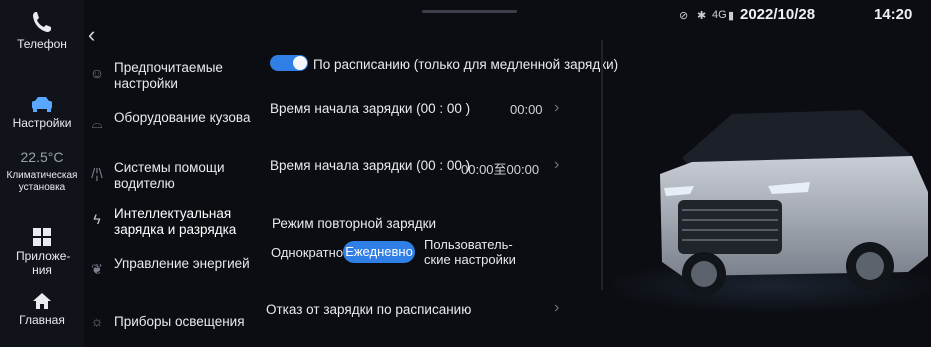  I want to click on leaf-icon: ❦, so click(97, 269).